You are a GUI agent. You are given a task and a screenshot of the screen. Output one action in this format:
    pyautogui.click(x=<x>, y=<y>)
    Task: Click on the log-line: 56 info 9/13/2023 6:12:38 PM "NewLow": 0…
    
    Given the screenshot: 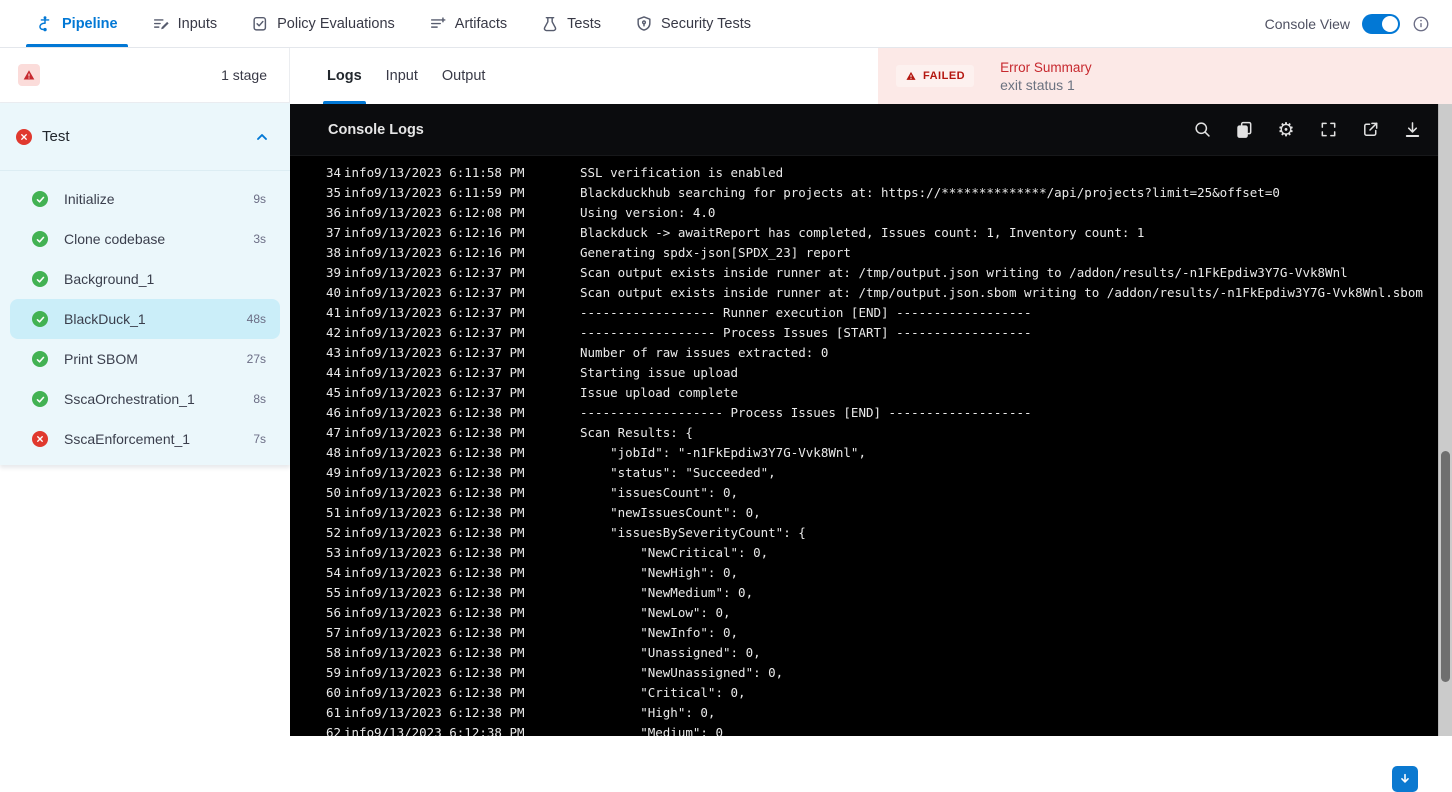 What is the action you would take?
    pyautogui.click(x=871, y=612)
    